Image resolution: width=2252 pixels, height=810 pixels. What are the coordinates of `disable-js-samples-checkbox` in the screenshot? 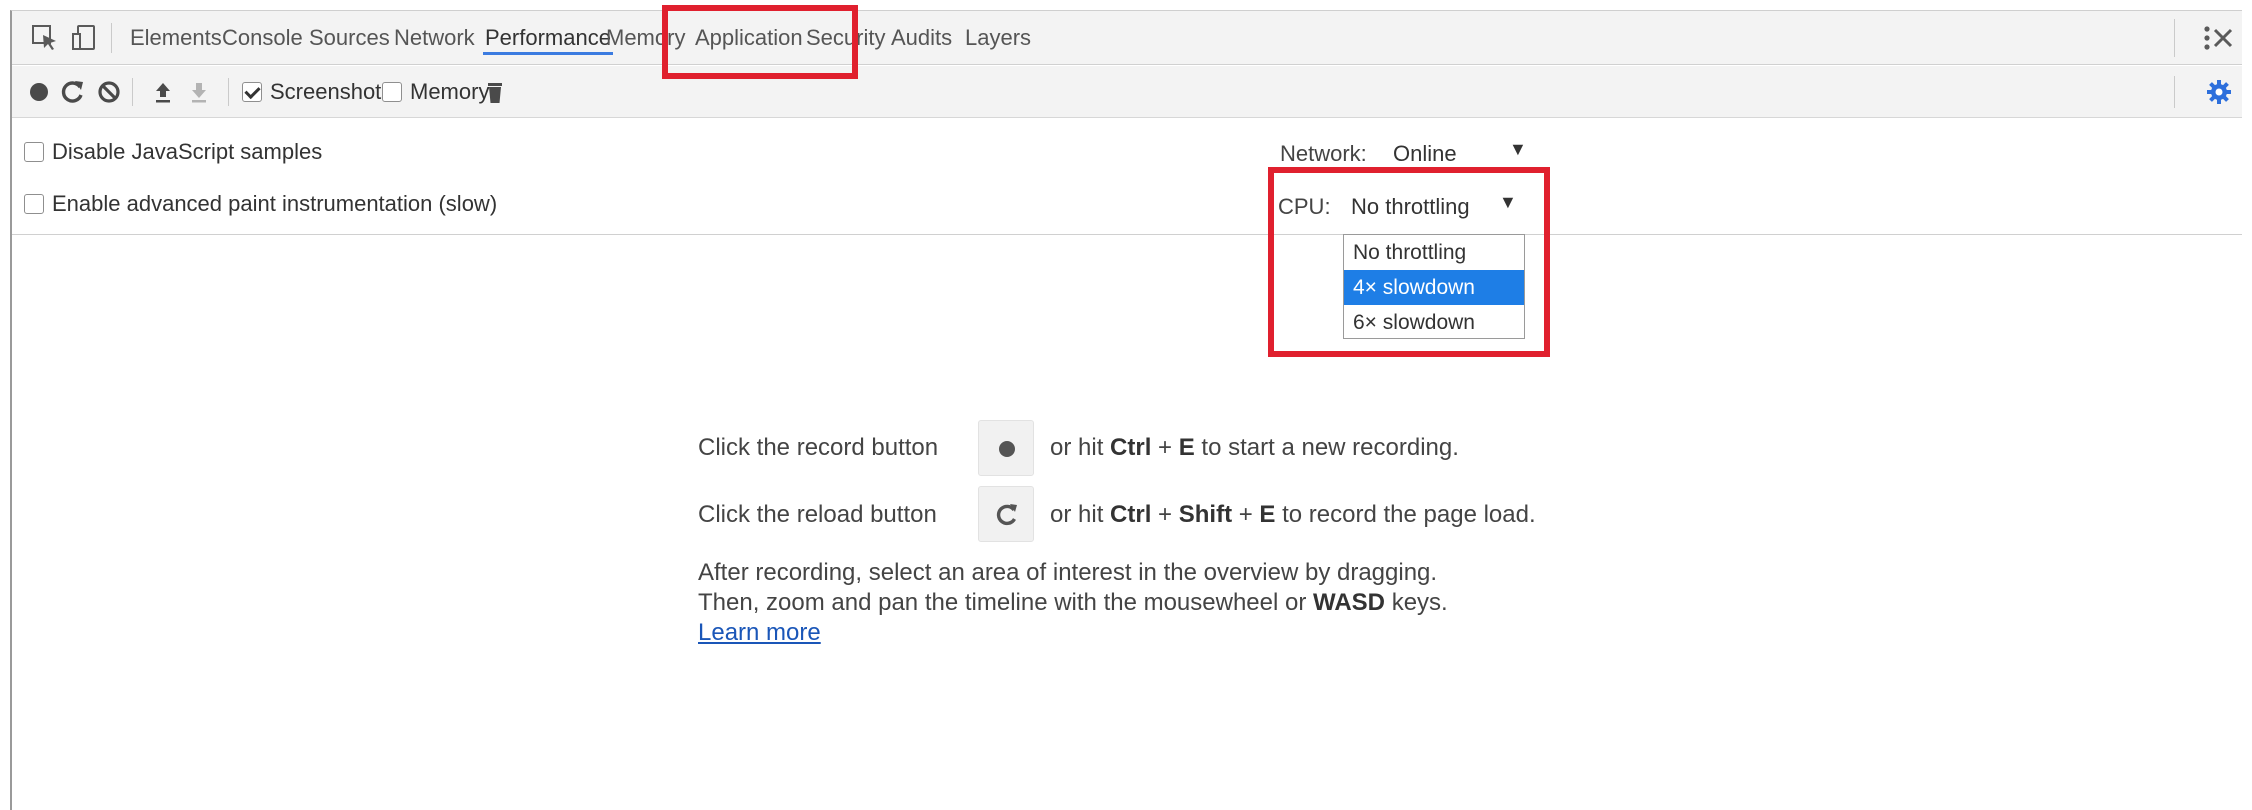 It's located at (34, 152).